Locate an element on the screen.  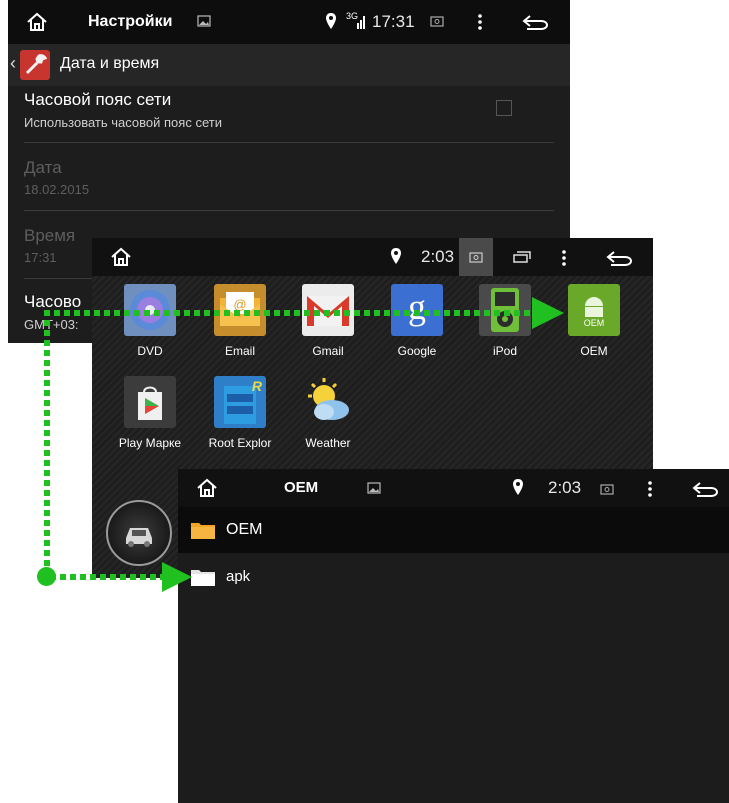
app-label: Root Explor is located at coordinates (240, 443).